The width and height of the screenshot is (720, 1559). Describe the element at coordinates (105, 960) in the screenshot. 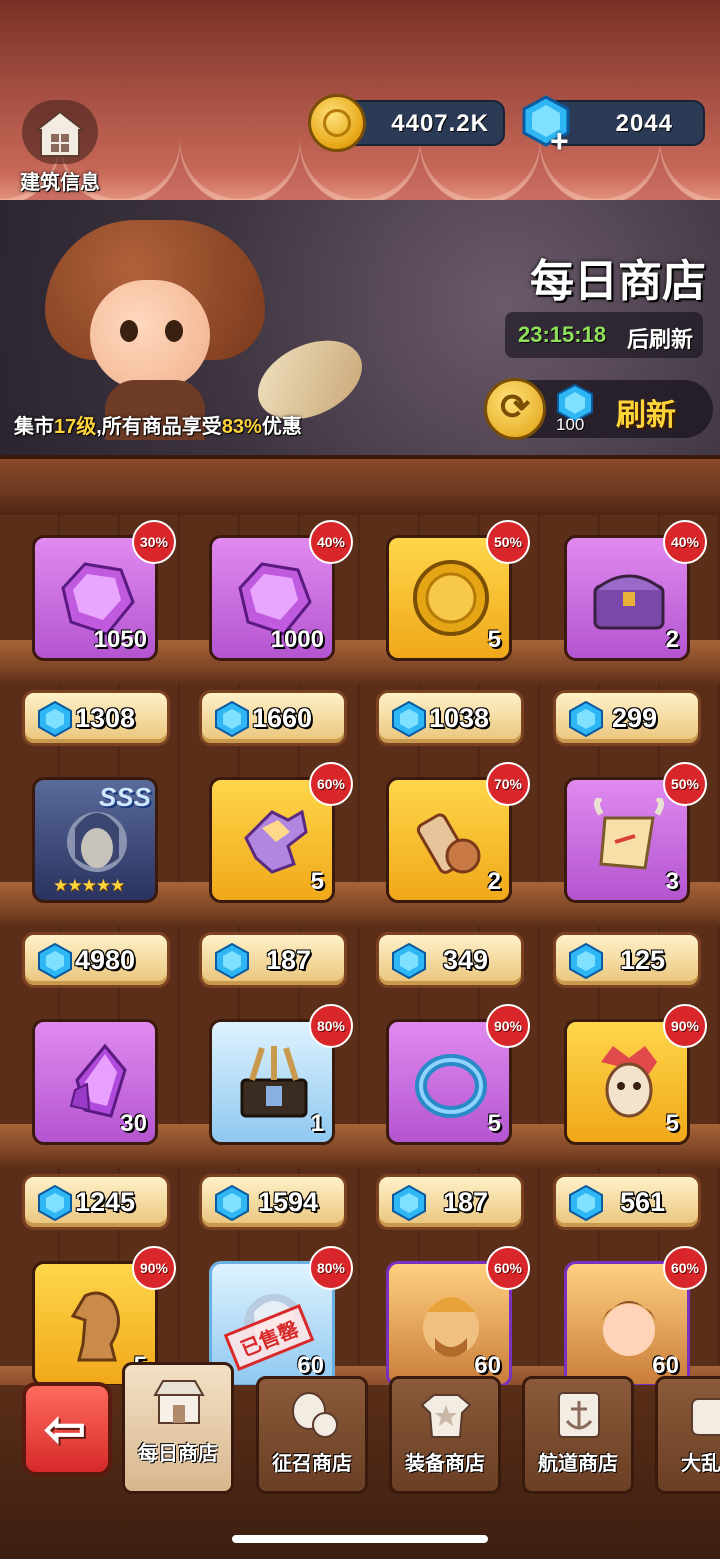

I see `price-value: 4980` at that location.